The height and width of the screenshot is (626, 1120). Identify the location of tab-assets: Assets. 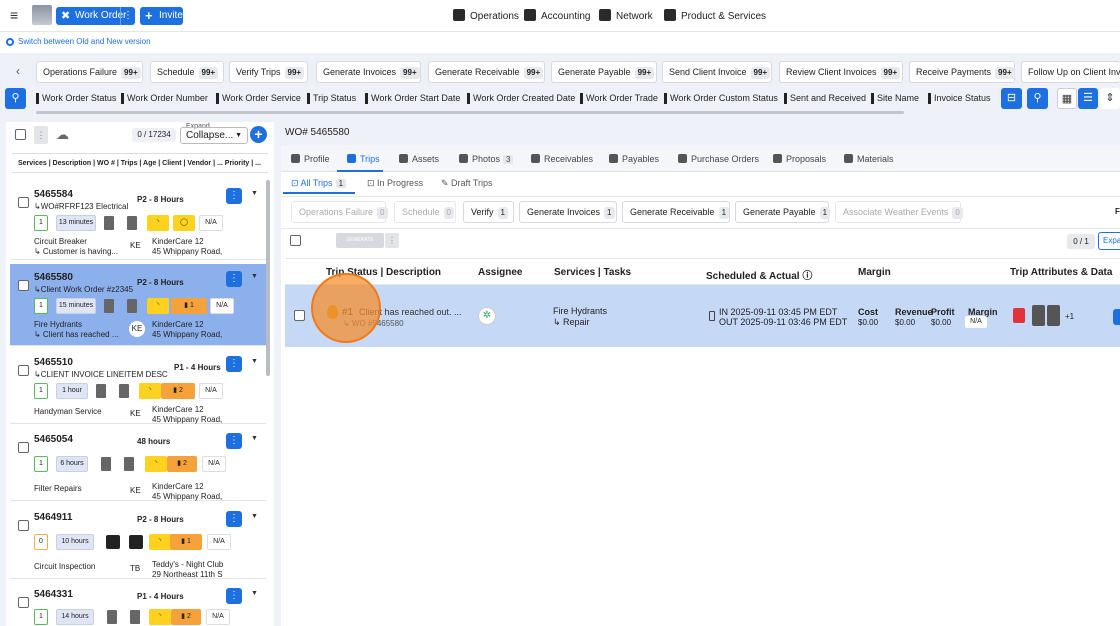
(419, 159).